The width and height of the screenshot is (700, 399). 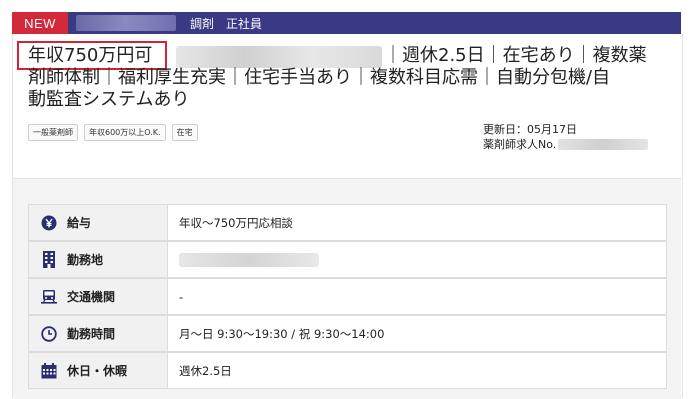 What do you see at coordinates (282, 333) in the screenshot?
I see `detail-value: 月～日 9:30～19:30 / 祝 9:30～14:00` at bounding box center [282, 333].